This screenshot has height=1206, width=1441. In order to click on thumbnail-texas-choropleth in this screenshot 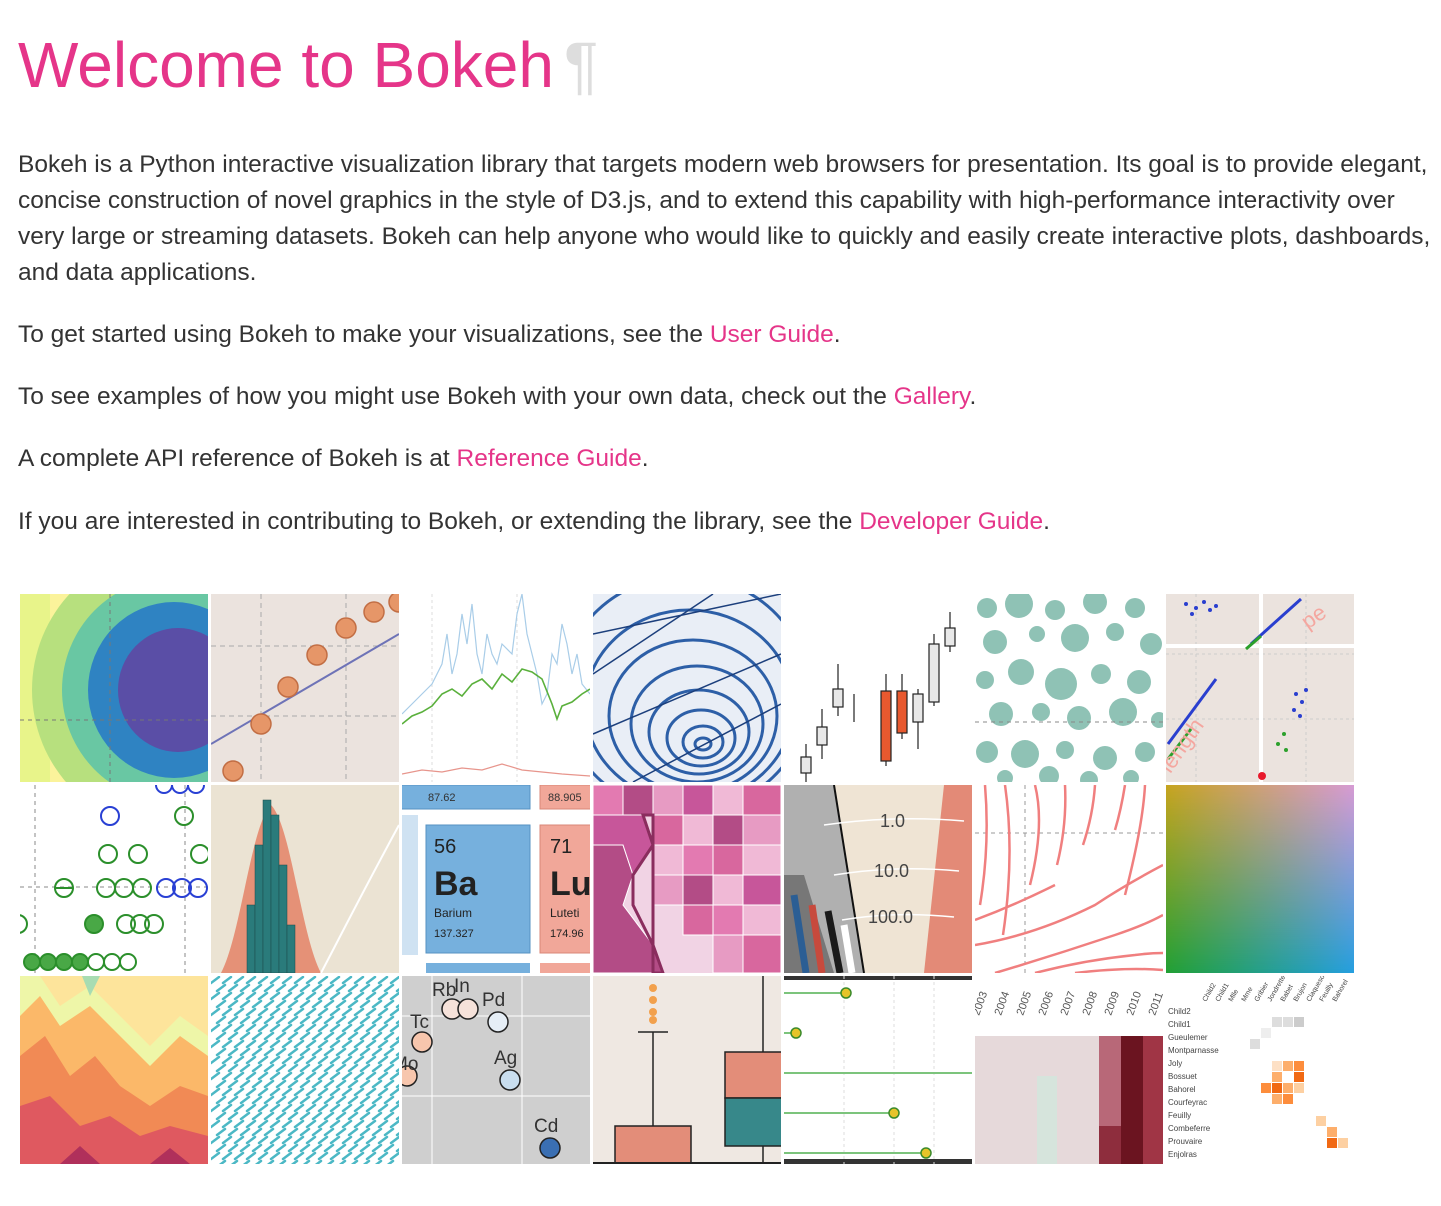, I will do `click(687, 879)`.